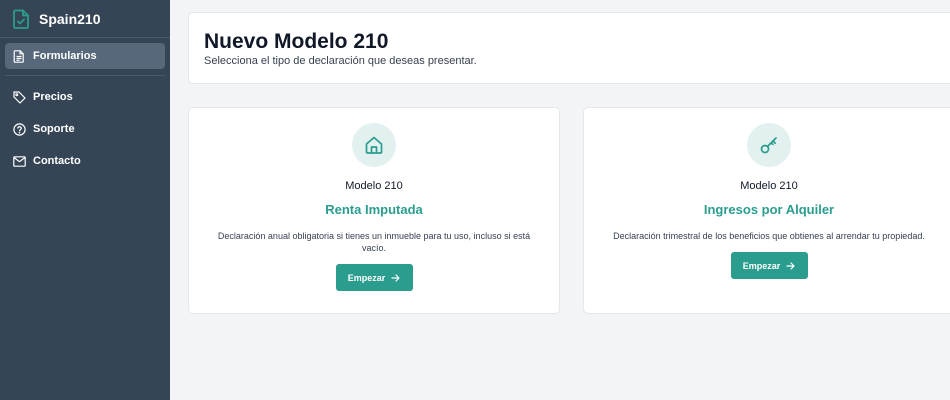 This screenshot has height=400, width=950. Describe the element at coordinates (54, 129) in the screenshot. I see `sidebar-item-label: Soporte` at that location.